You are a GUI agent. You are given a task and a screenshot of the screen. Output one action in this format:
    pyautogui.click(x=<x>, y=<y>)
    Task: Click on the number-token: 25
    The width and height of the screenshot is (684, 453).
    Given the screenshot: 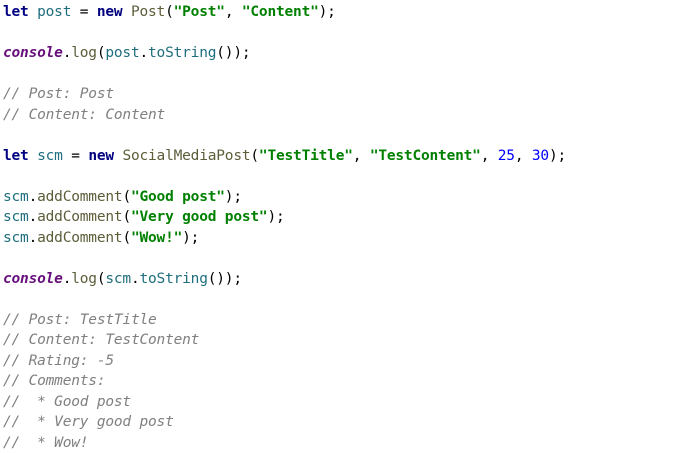 What is the action you would take?
    pyautogui.click(x=506, y=156)
    